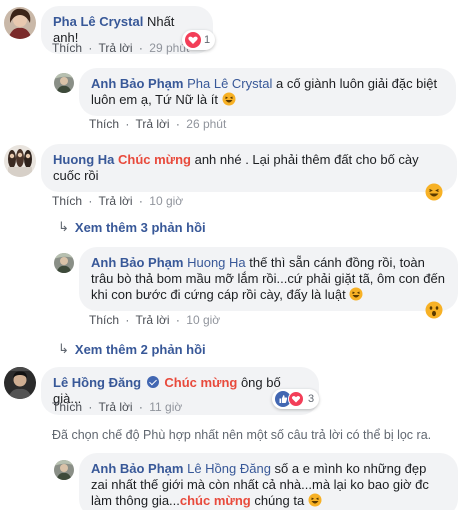  Describe the element at coordinates (216, 262) in the screenshot. I see `reply-mention: Huong Ha` at that location.